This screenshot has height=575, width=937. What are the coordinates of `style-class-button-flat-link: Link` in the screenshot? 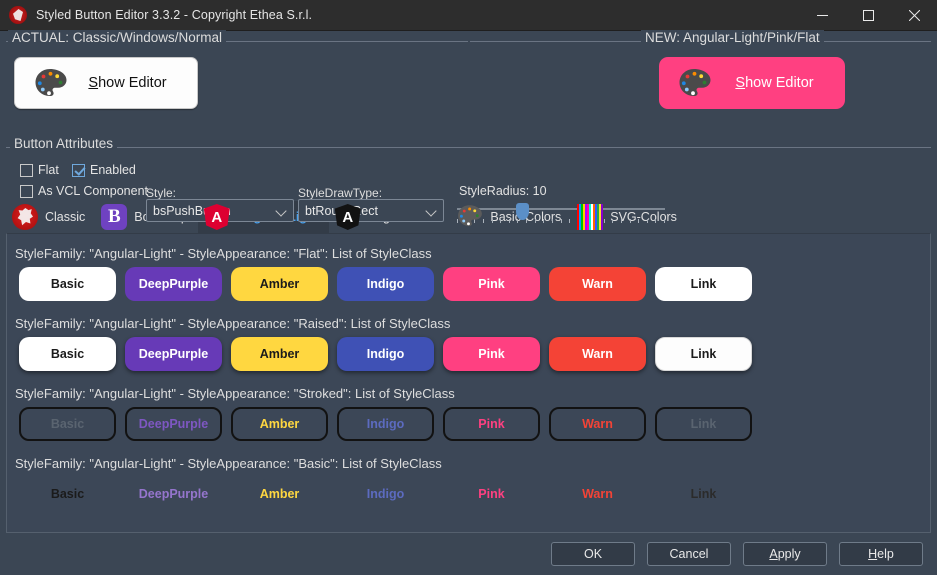 It's located at (703, 284).